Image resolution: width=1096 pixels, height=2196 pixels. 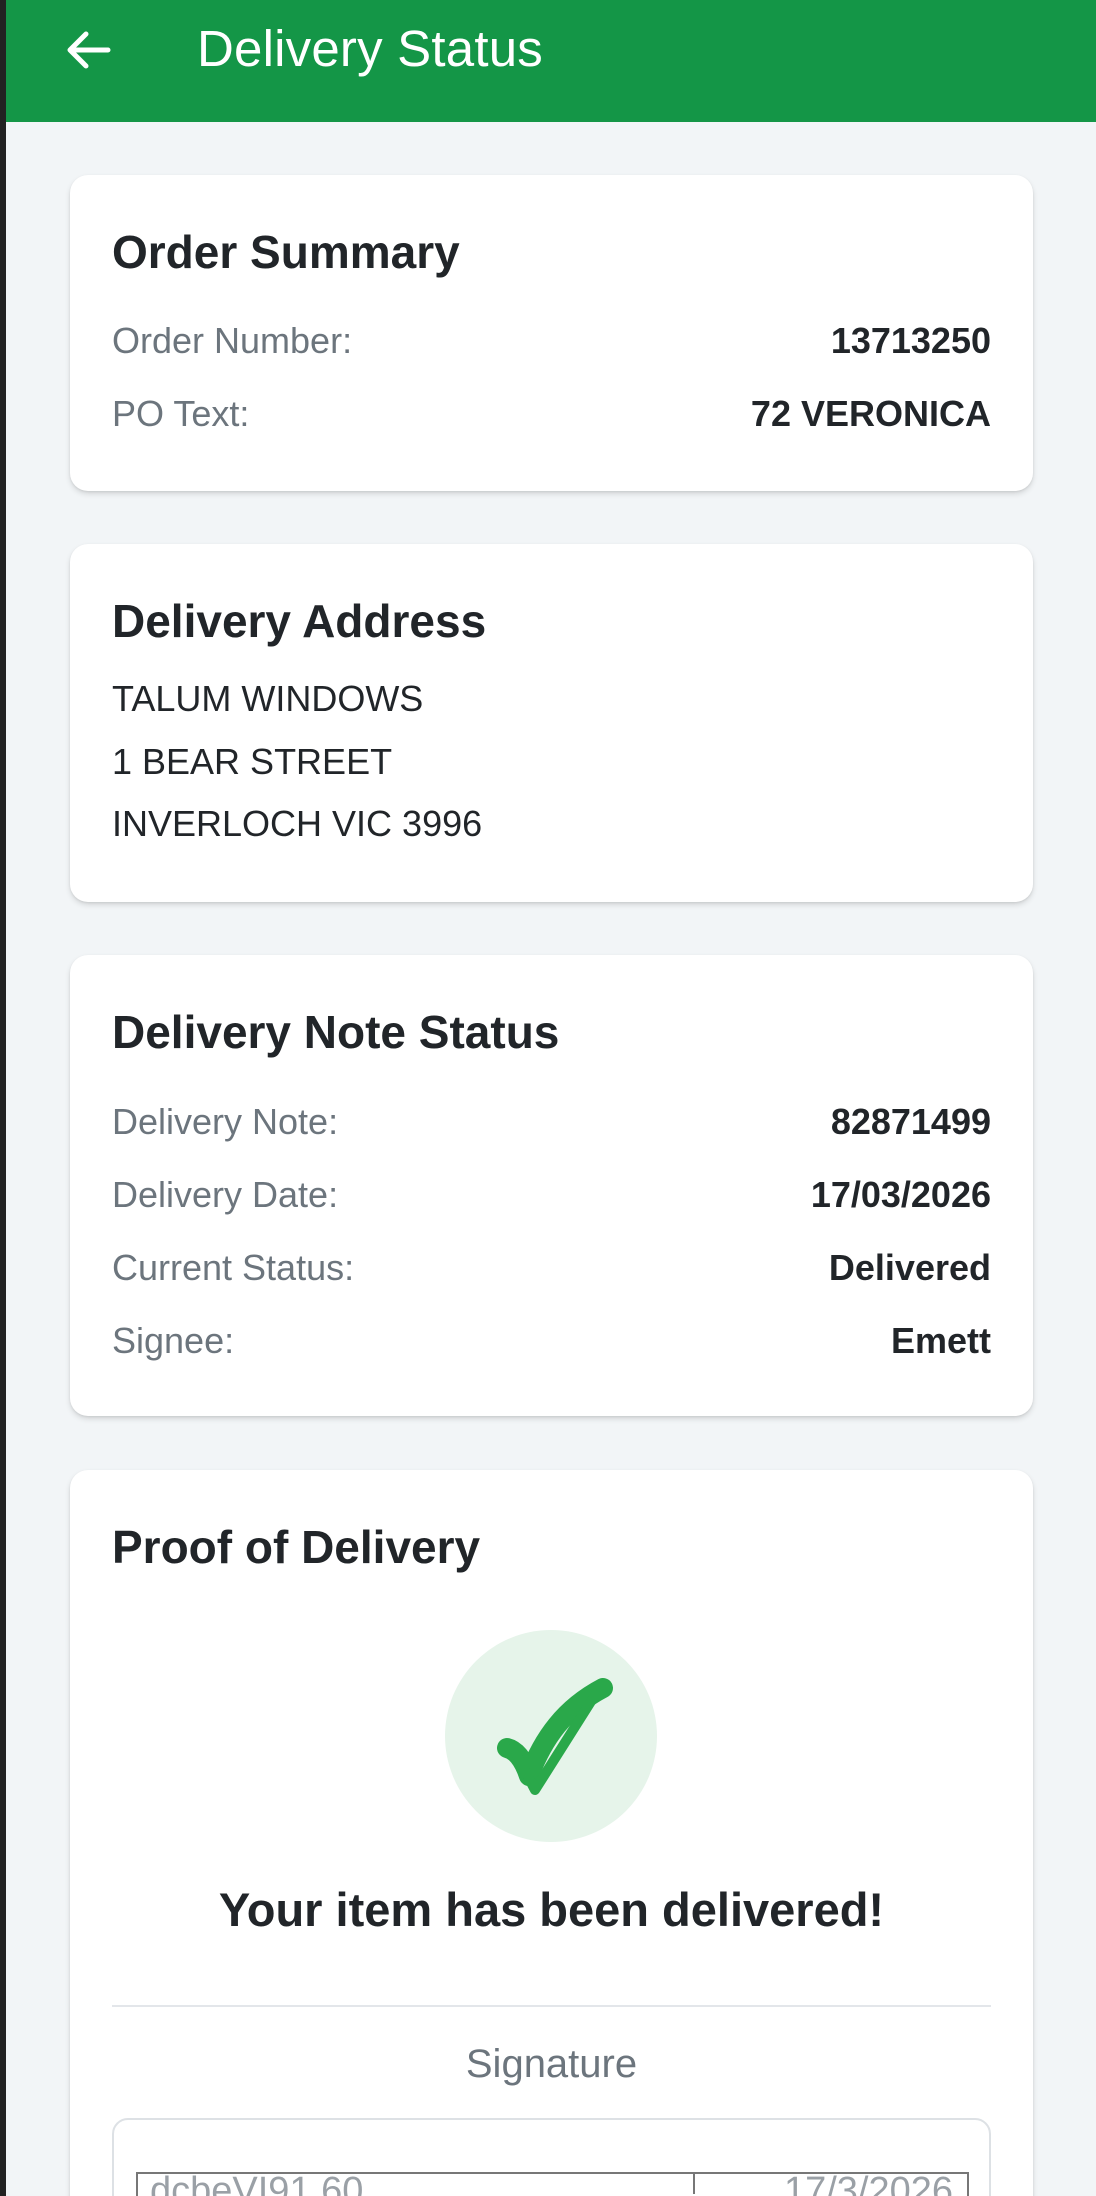 What do you see at coordinates (225, 1194) in the screenshot?
I see `delivery-date-label: Delivery Date:` at bounding box center [225, 1194].